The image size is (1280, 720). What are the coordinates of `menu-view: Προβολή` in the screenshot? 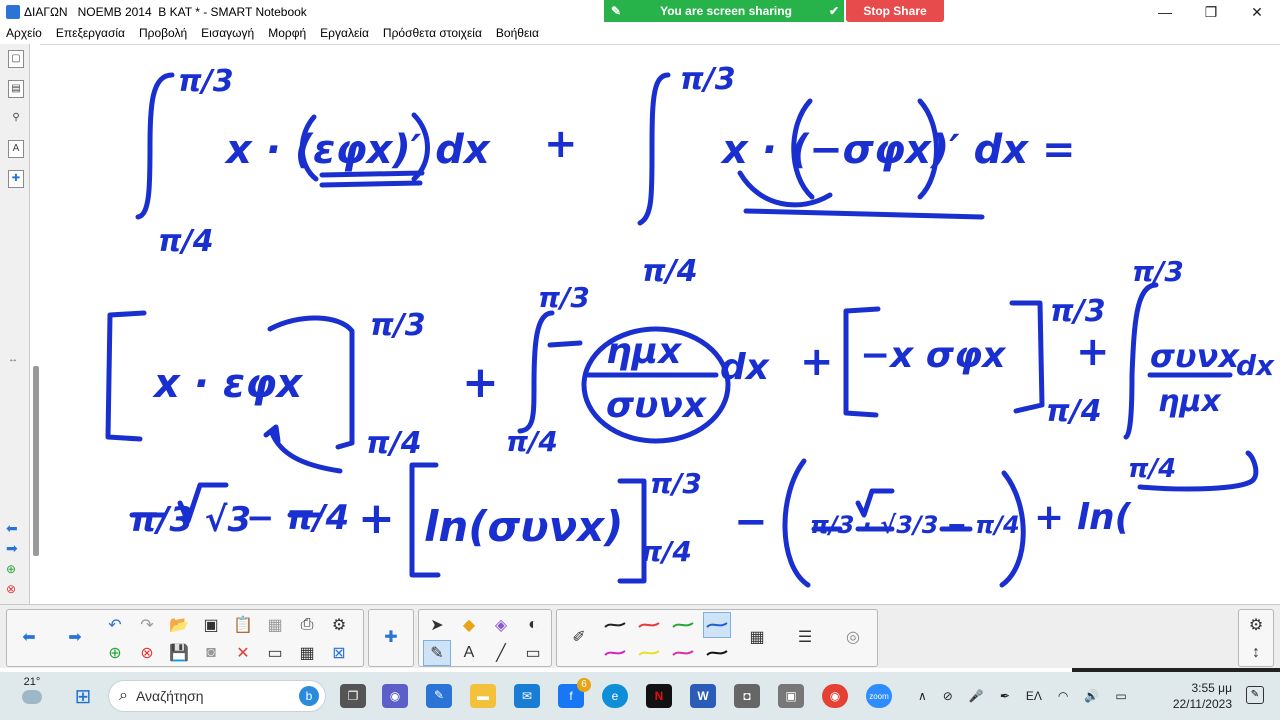 It's located at (163, 33).